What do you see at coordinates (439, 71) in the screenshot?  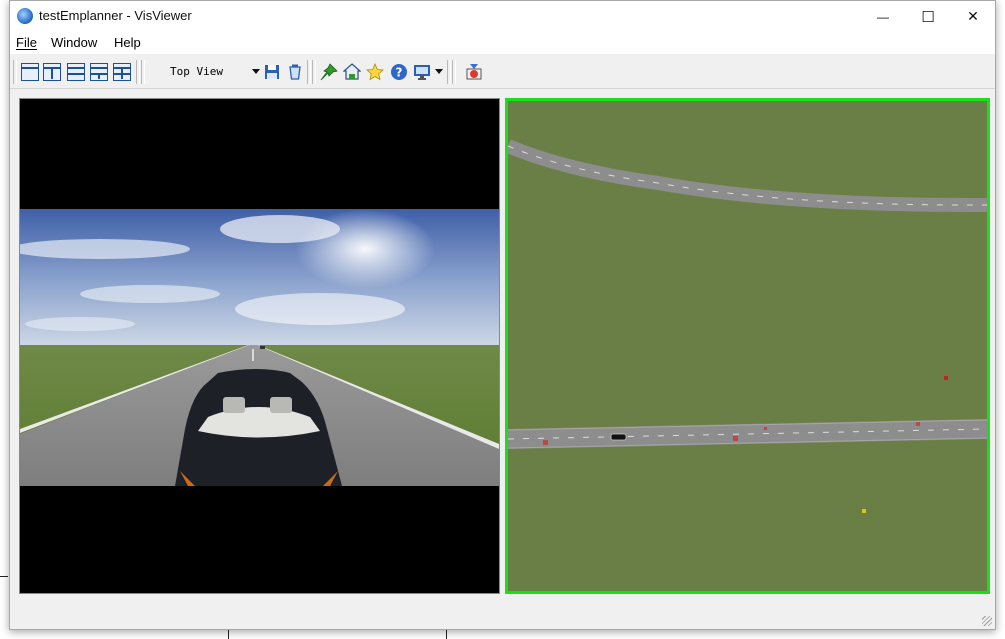 I see `monitor-dropdown-icon` at bounding box center [439, 71].